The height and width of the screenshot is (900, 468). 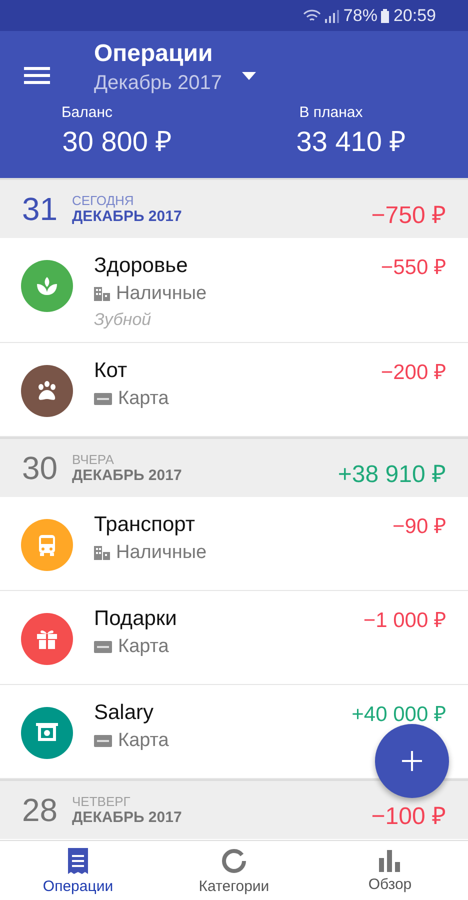 What do you see at coordinates (40, 810) in the screenshot?
I see `day-number: 28` at bounding box center [40, 810].